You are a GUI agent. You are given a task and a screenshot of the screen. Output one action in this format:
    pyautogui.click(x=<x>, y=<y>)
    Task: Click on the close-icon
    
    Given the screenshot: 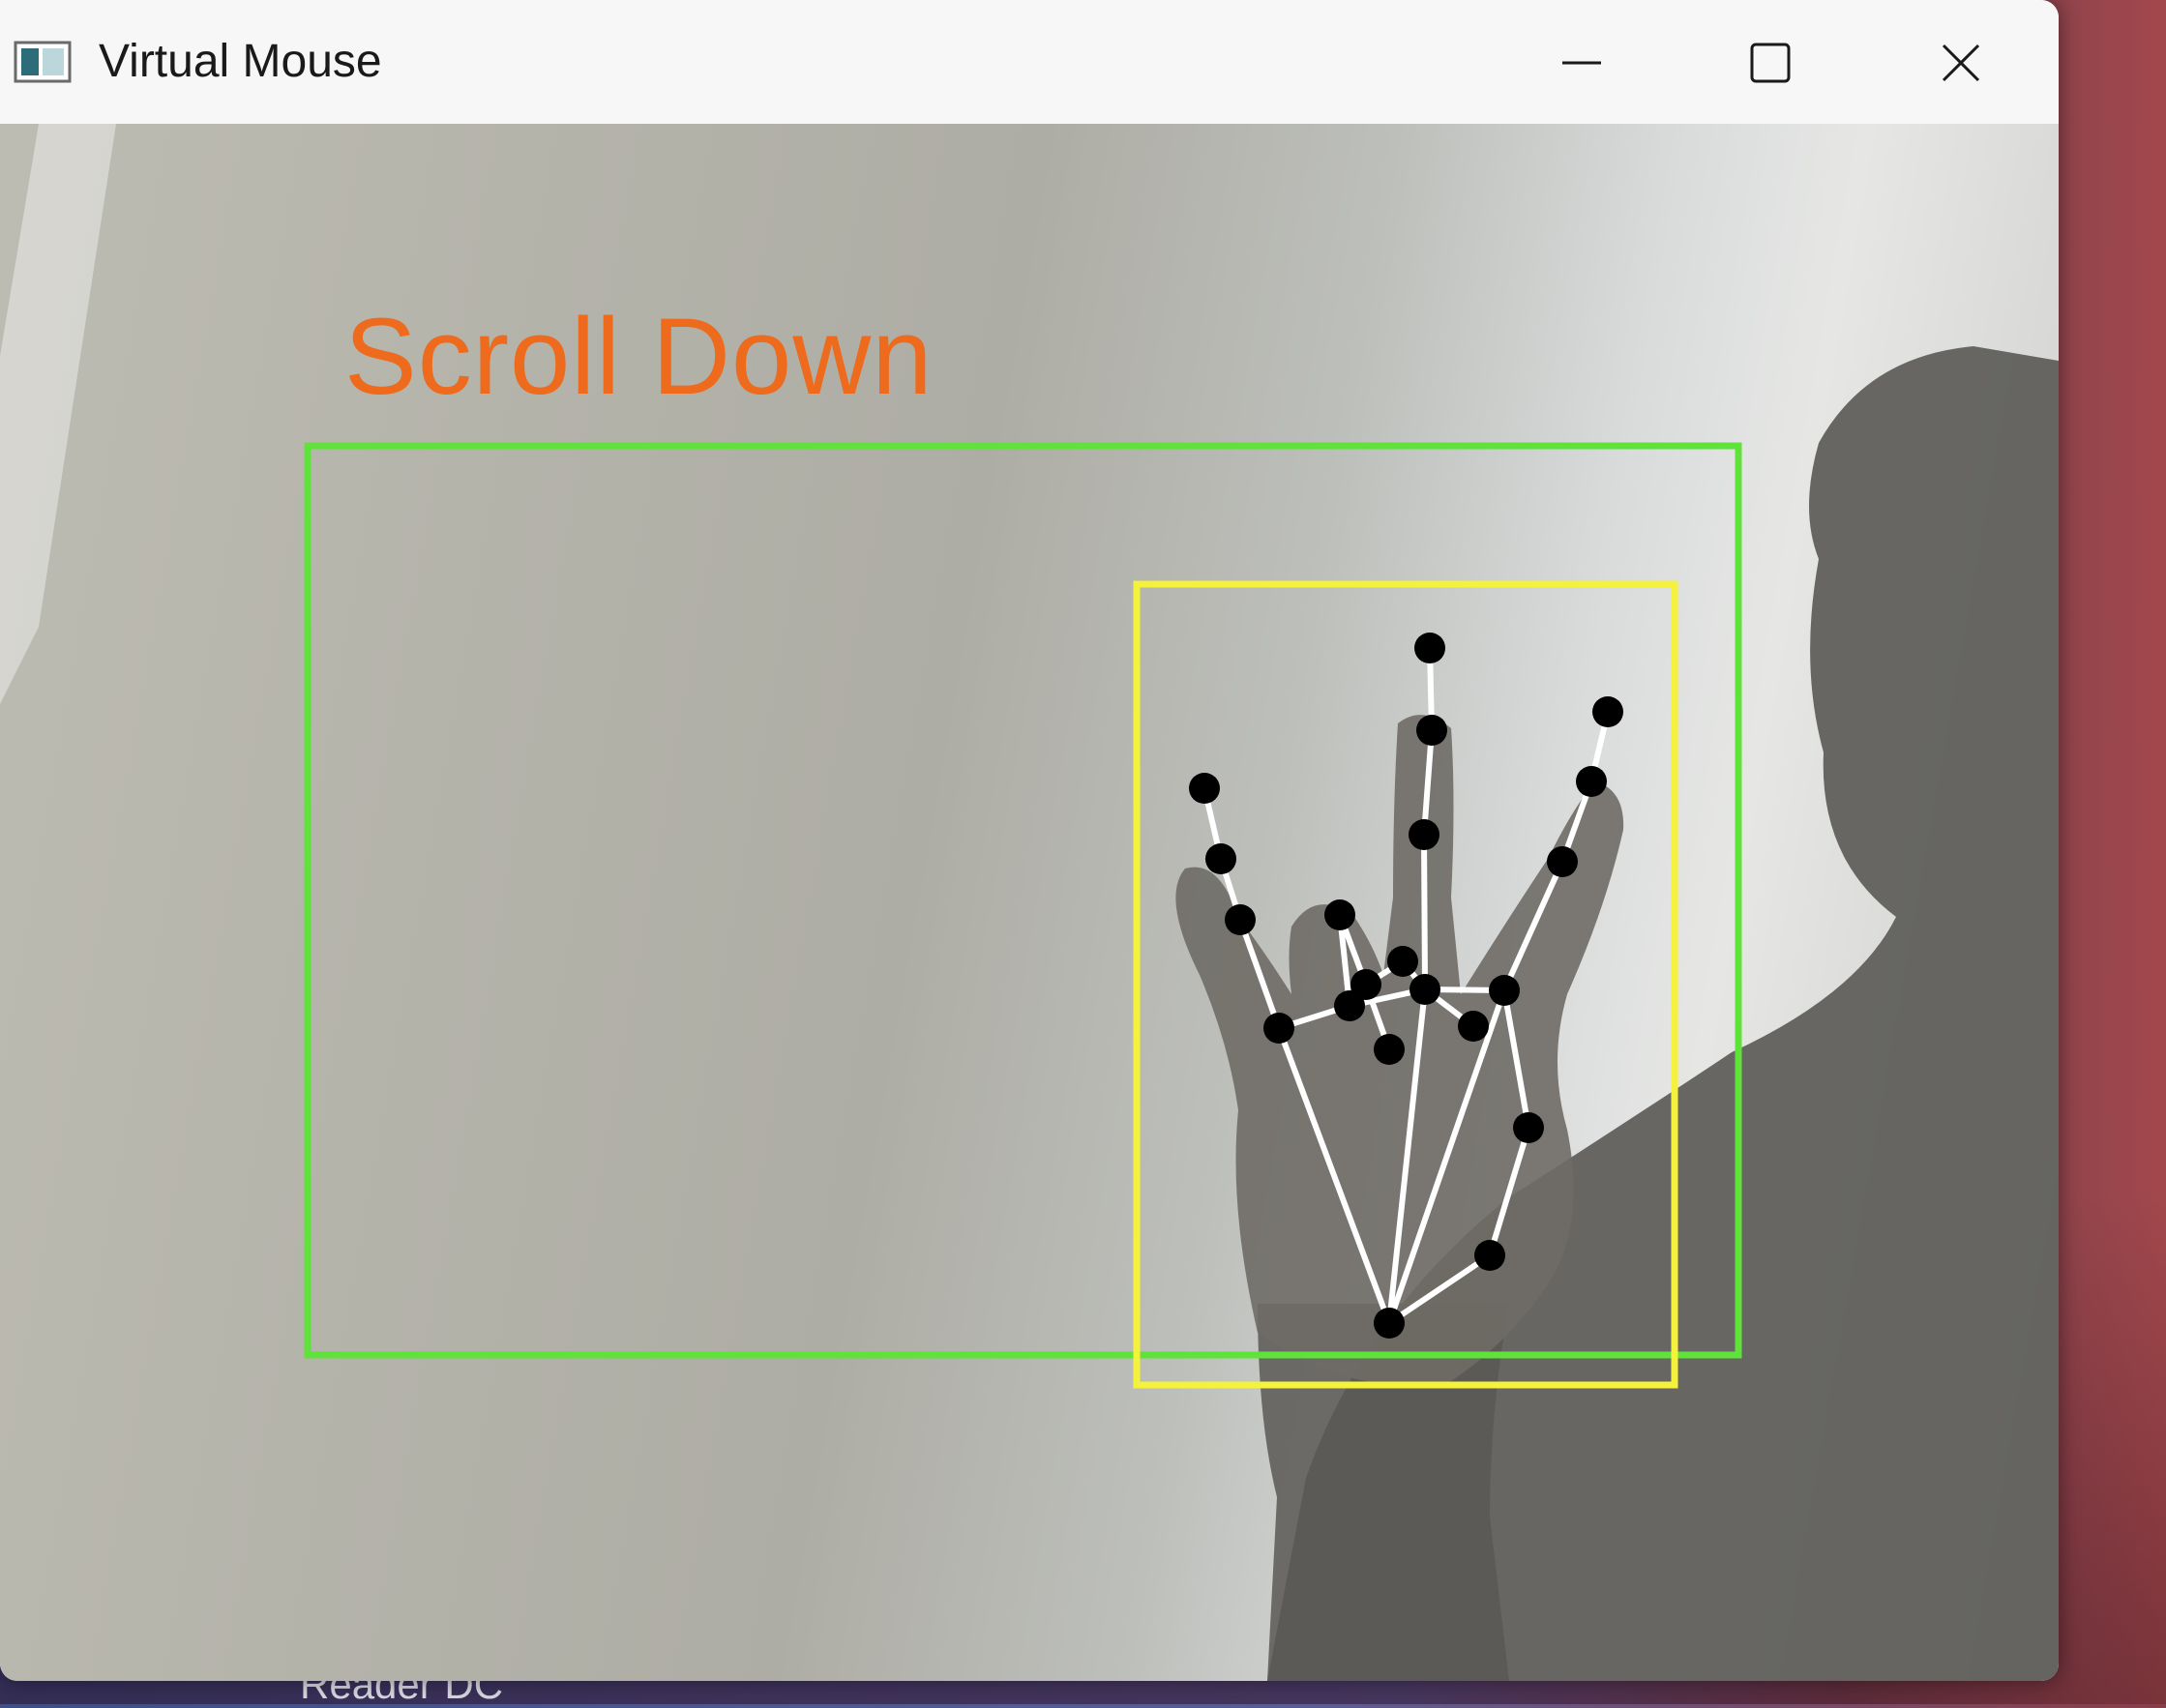 What is the action you would take?
    pyautogui.click(x=1961, y=63)
    